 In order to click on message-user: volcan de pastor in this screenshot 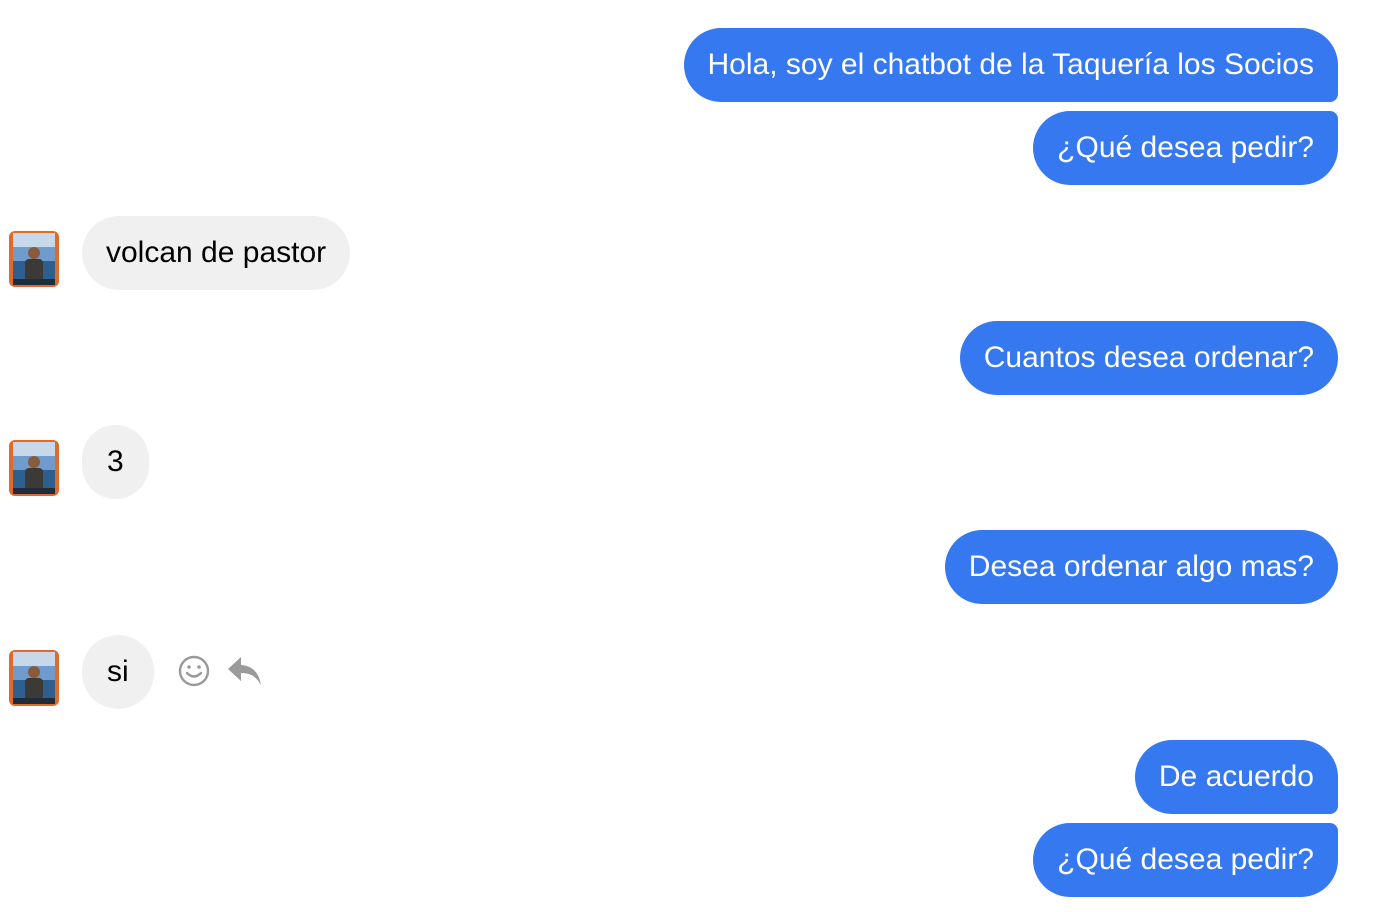, I will do `click(216, 253)`.